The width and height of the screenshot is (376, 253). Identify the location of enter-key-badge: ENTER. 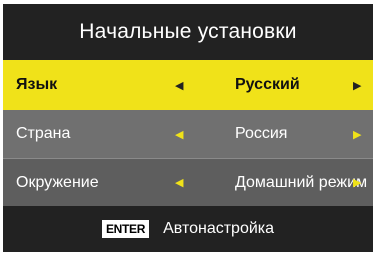
(125, 229).